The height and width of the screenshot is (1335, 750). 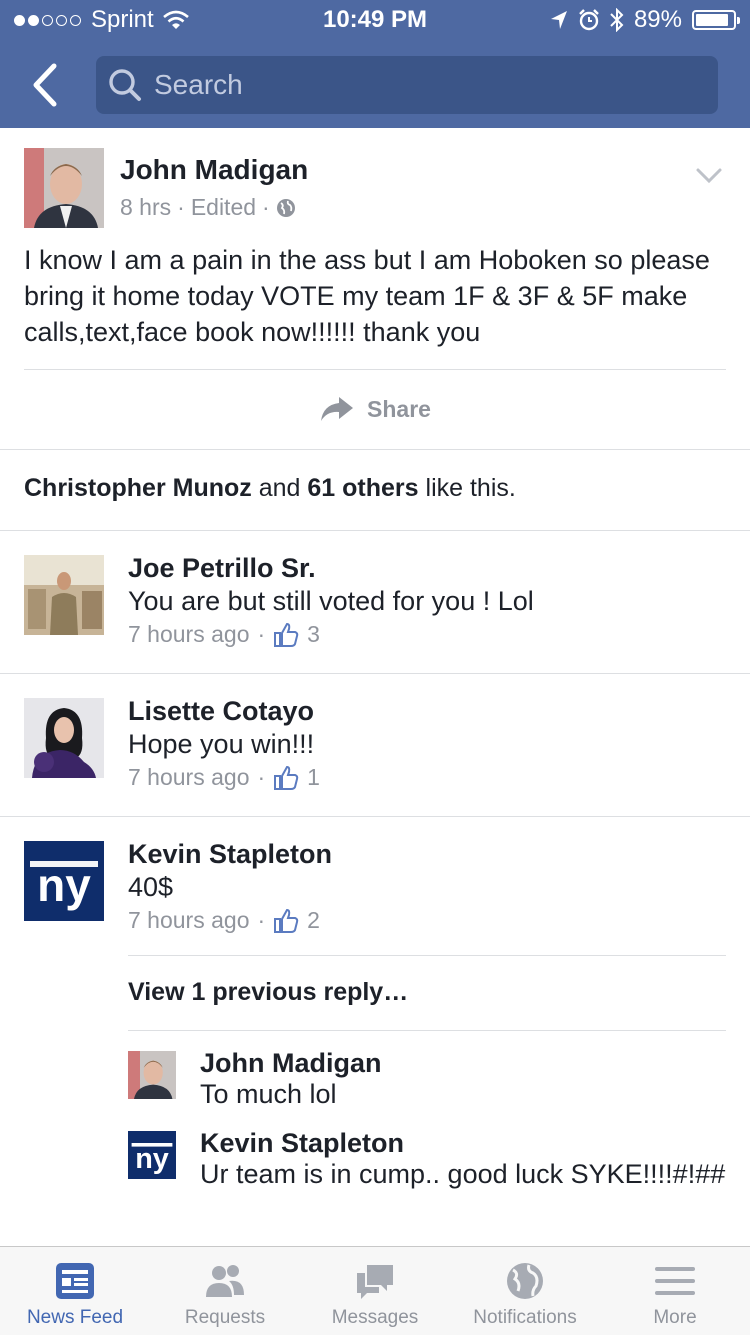 I want to click on post-options-chevron-icon, so click(x=709, y=176).